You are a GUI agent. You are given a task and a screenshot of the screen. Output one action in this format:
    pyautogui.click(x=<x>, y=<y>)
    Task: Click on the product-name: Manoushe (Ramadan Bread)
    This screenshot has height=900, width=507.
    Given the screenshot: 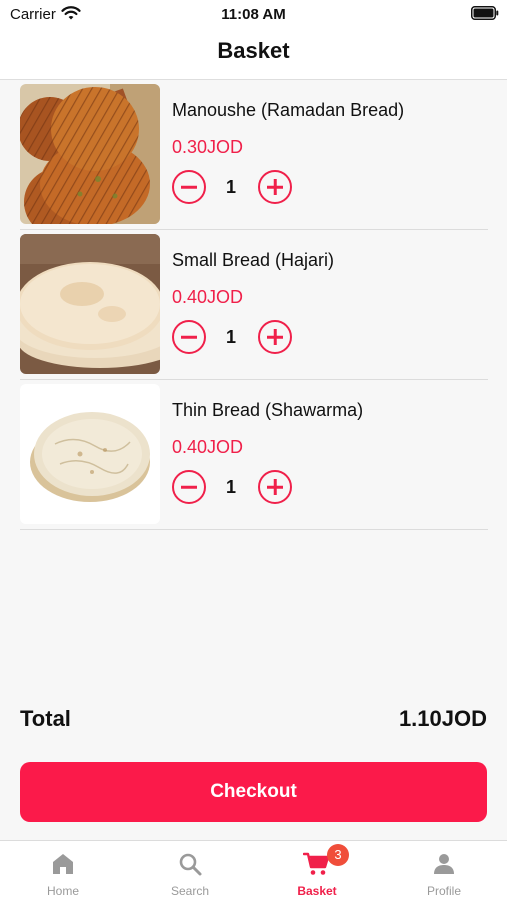 What is the action you would take?
    pyautogui.click(x=288, y=110)
    